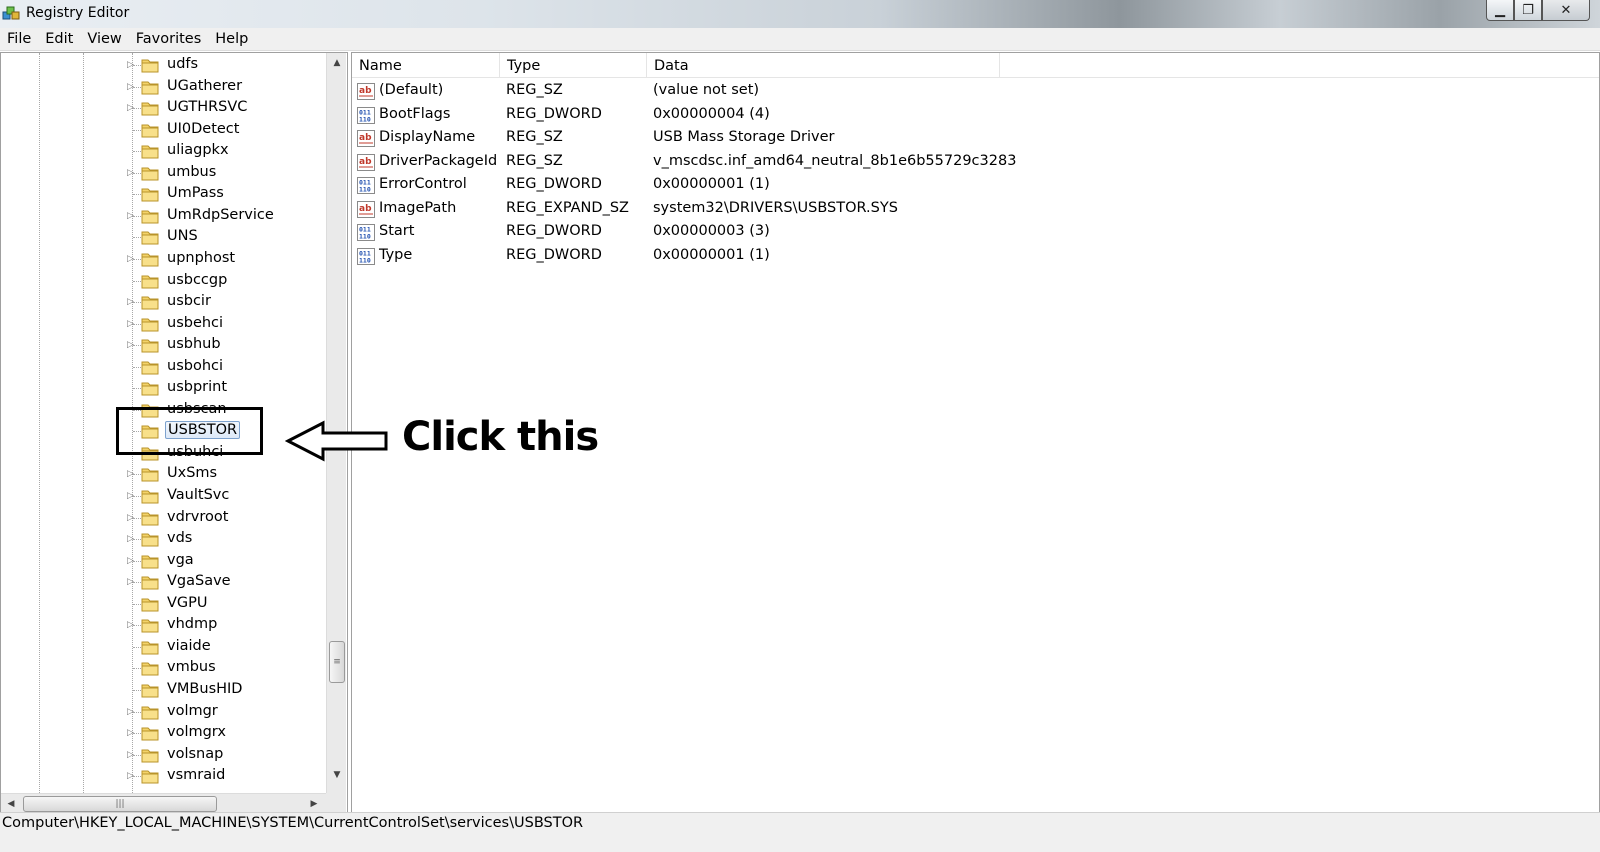 The width and height of the screenshot is (1600, 852). What do you see at coordinates (163, 539) in the screenshot?
I see `tree-item: ▷ vds` at bounding box center [163, 539].